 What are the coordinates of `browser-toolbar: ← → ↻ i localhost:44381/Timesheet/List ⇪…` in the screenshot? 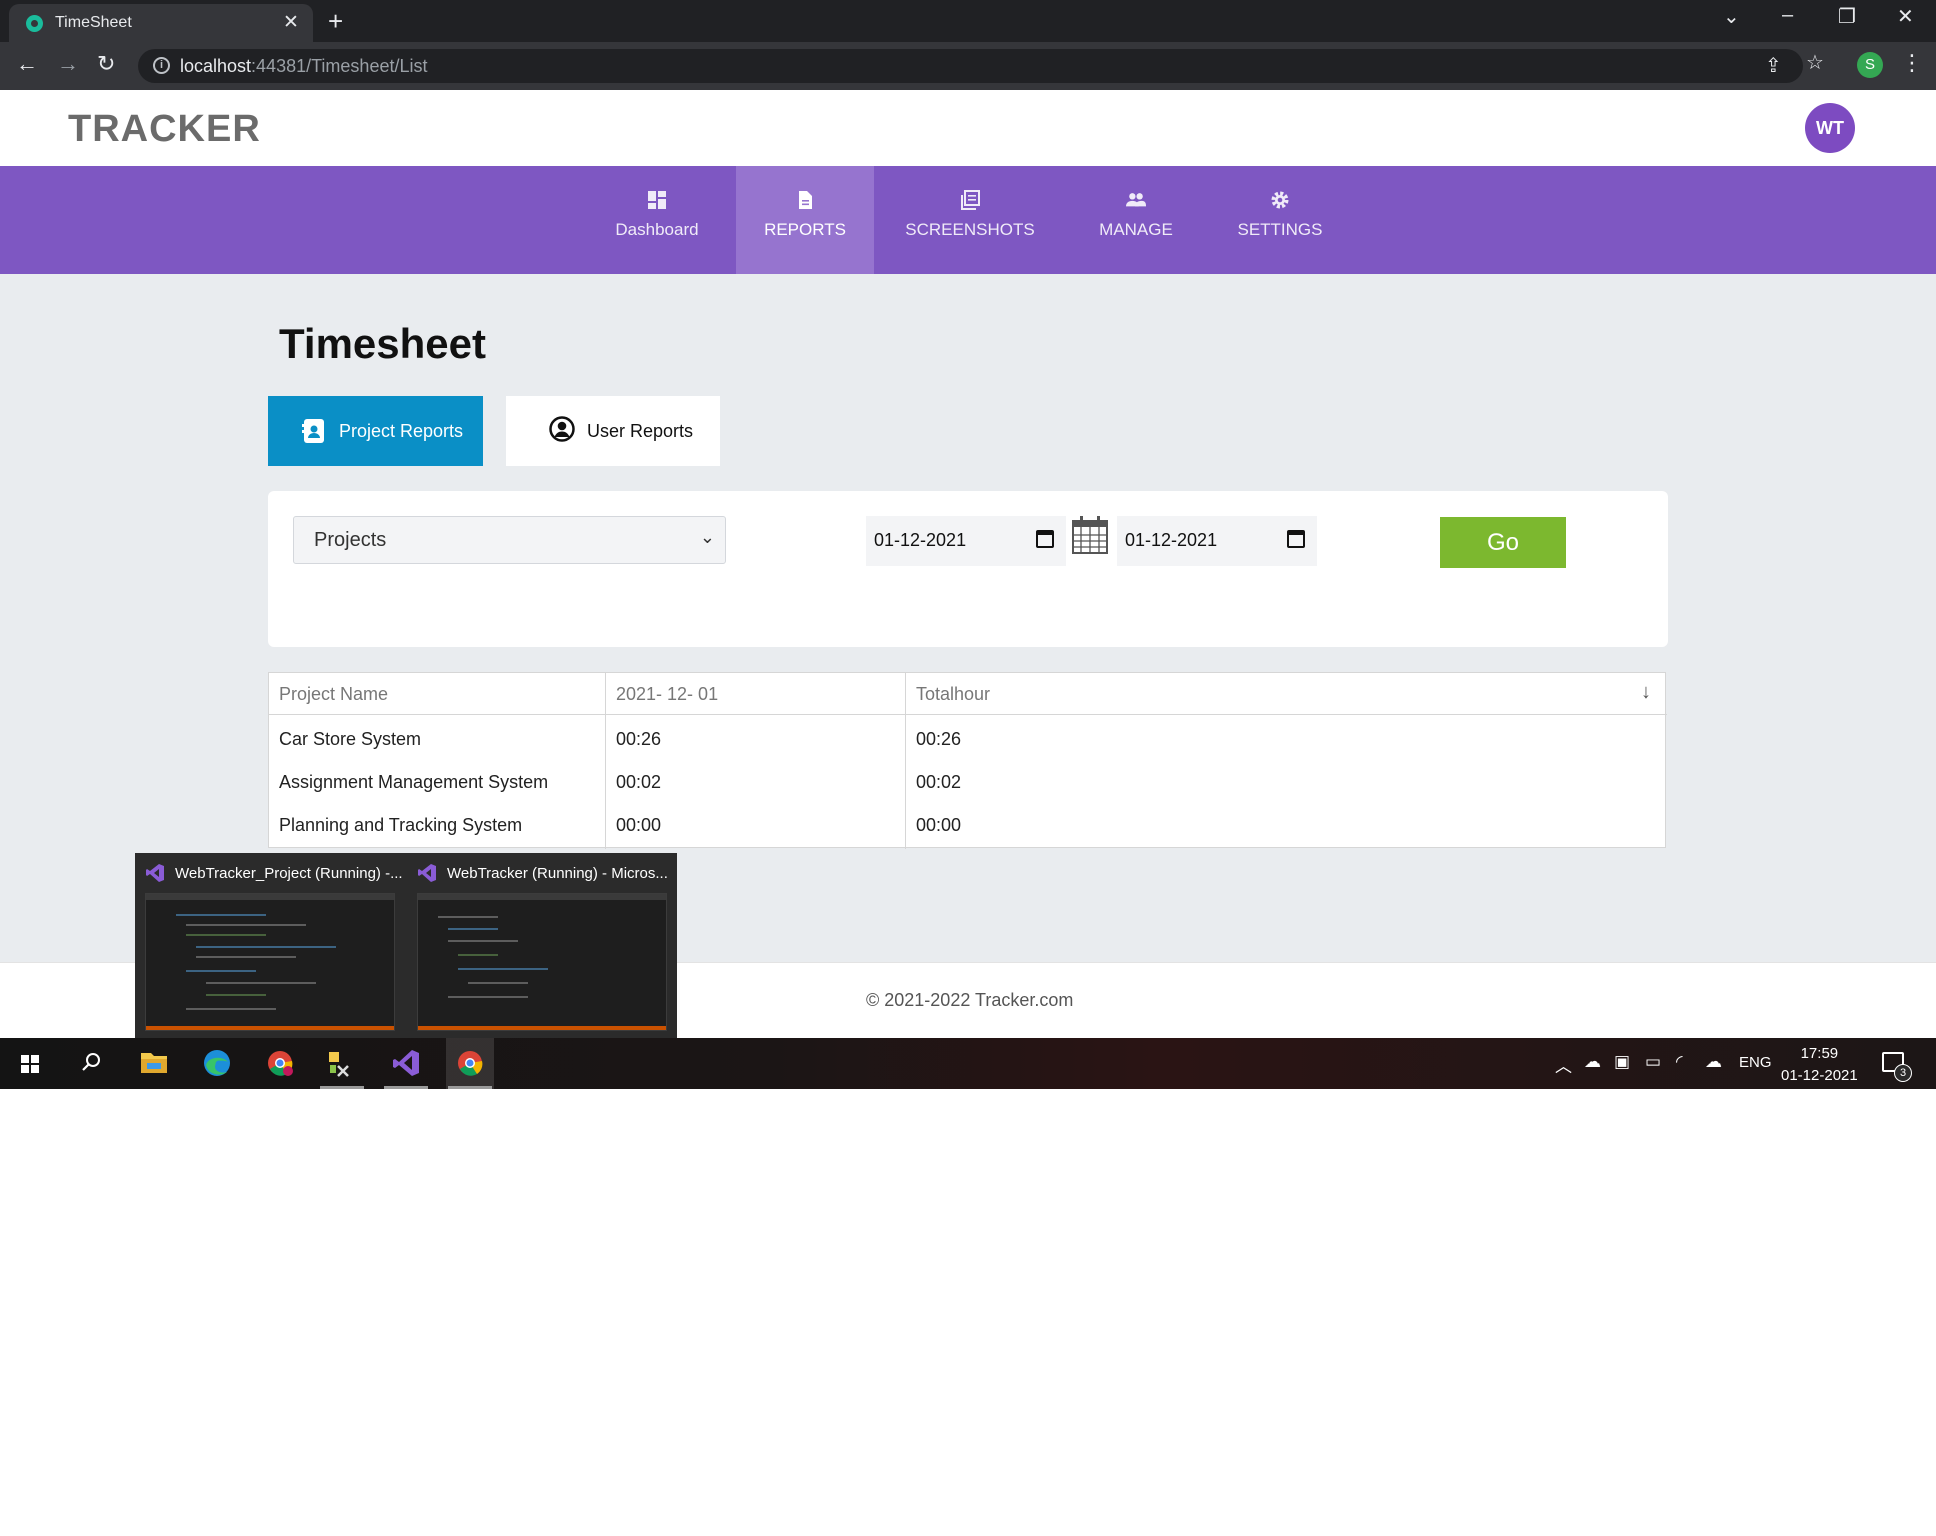 It's located at (968, 66).